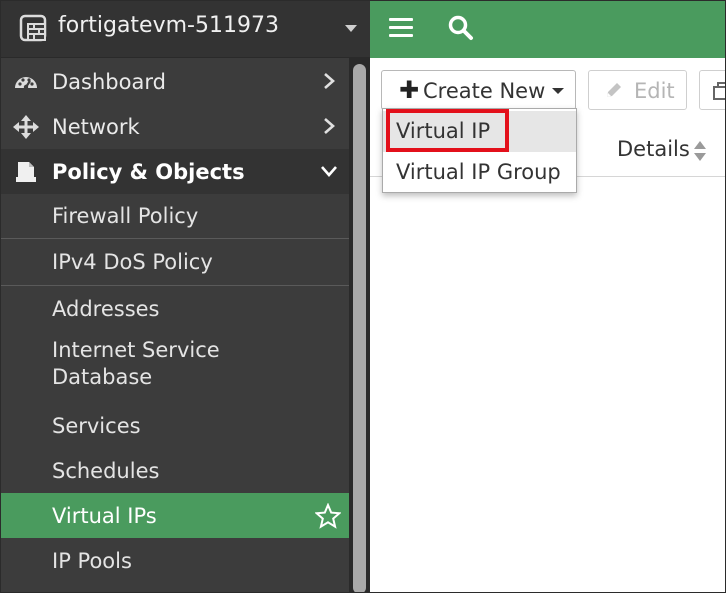 The width and height of the screenshot is (726, 593). Describe the element at coordinates (106, 470) in the screenshot. I see `sidebar-item-label: Schedules` at that location.